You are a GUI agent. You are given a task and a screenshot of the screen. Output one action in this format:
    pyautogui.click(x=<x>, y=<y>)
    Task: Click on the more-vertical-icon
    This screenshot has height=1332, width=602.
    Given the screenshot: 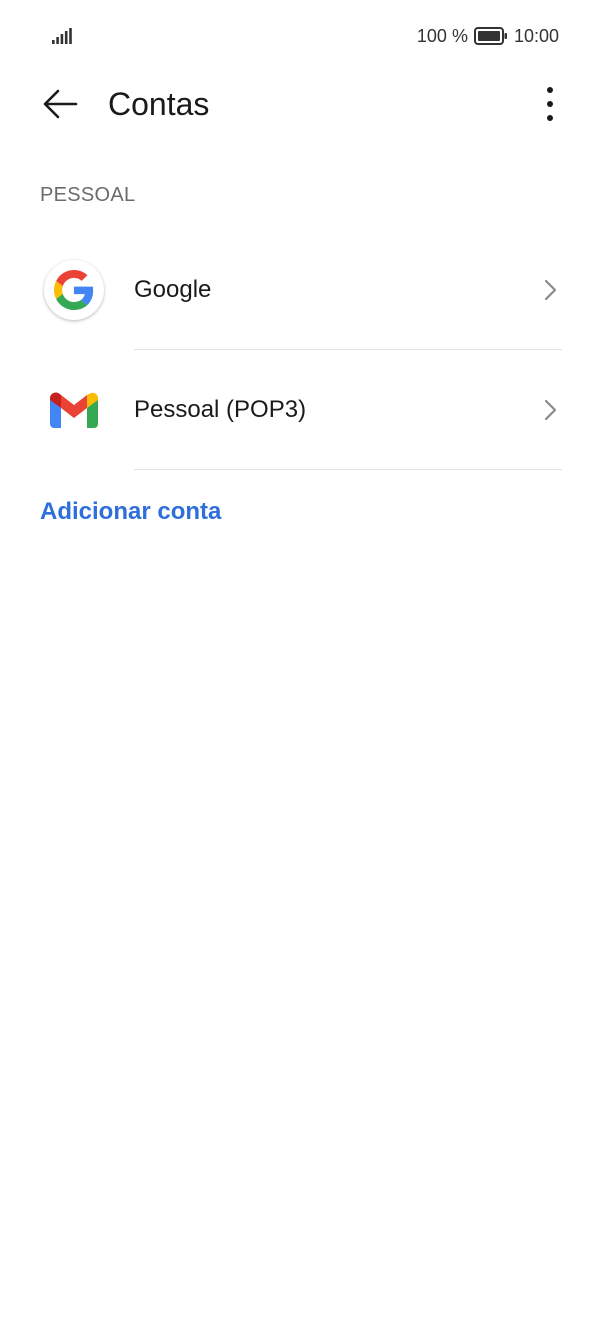 What is the action you would take?
    pyautogui.click(x=550, y=104)
    